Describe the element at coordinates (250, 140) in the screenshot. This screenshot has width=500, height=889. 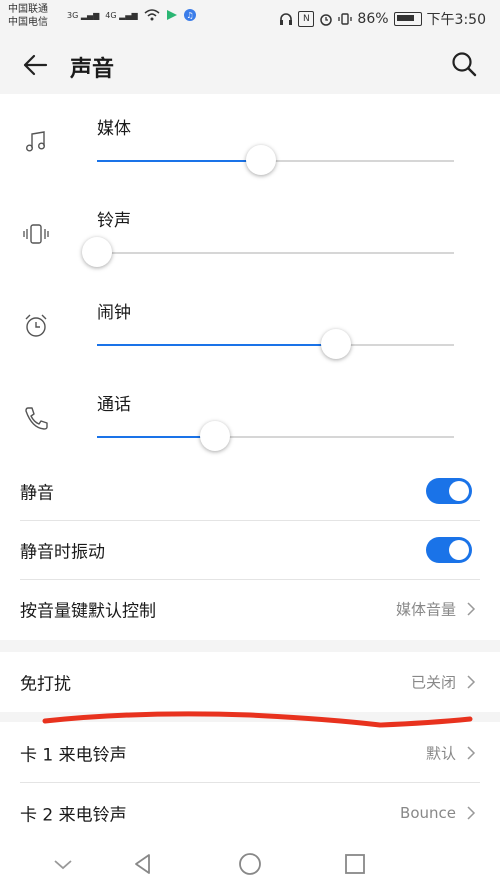
I see `media-volume-row: 媒体` at that location.